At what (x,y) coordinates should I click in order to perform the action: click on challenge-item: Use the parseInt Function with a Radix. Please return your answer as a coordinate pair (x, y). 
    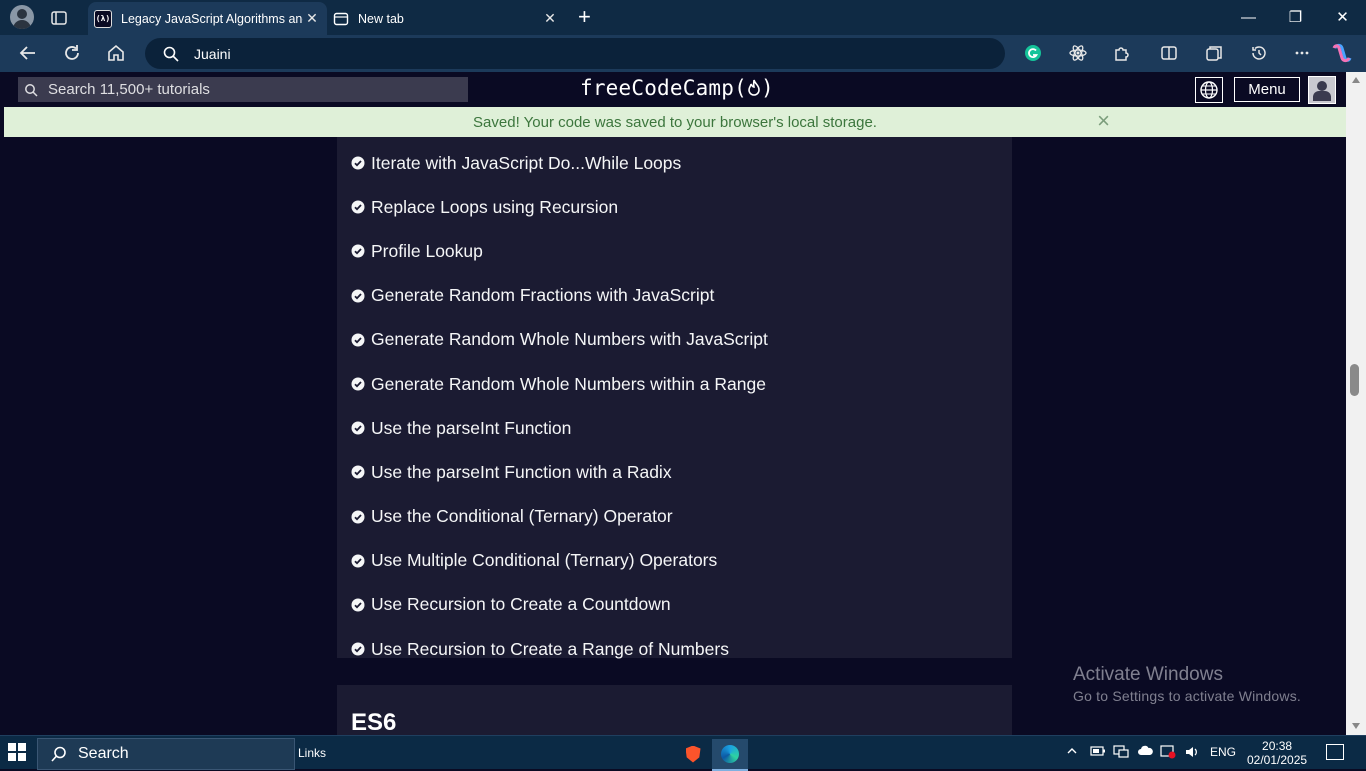
    Looking at the image, I should click on (559, 472).